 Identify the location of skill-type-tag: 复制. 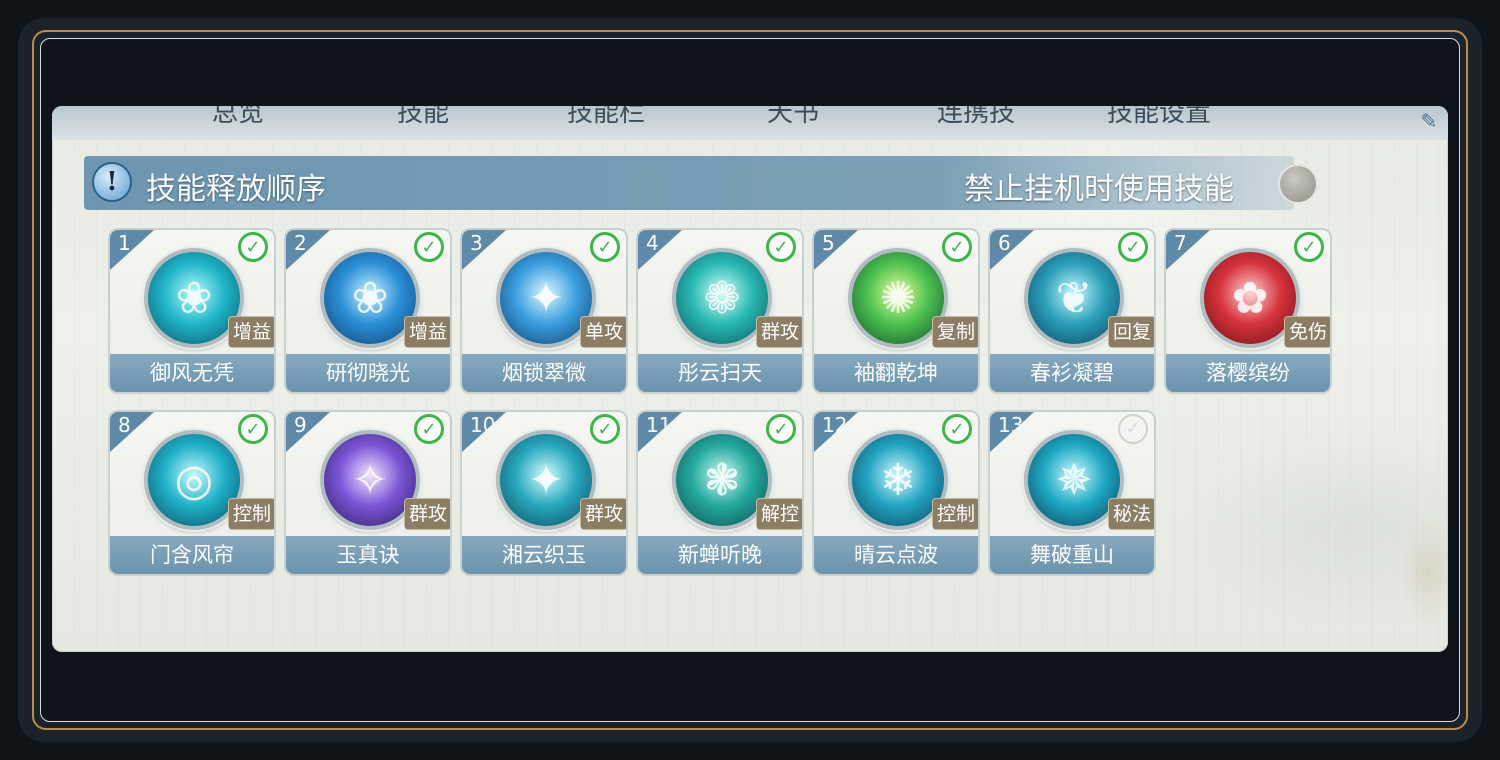
(955, 332).